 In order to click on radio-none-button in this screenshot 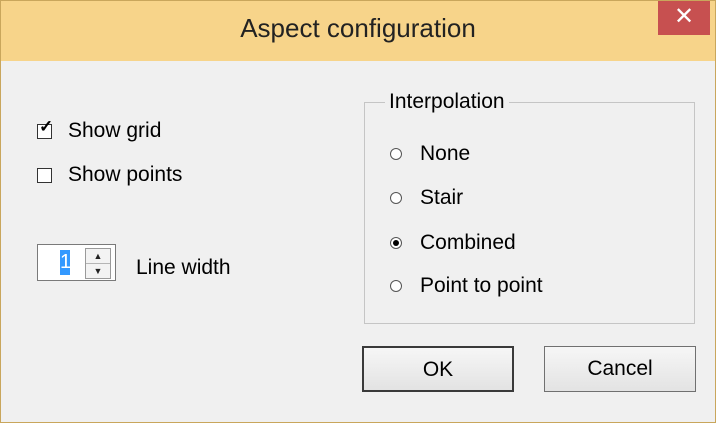, I will do `click(396, 154)`.